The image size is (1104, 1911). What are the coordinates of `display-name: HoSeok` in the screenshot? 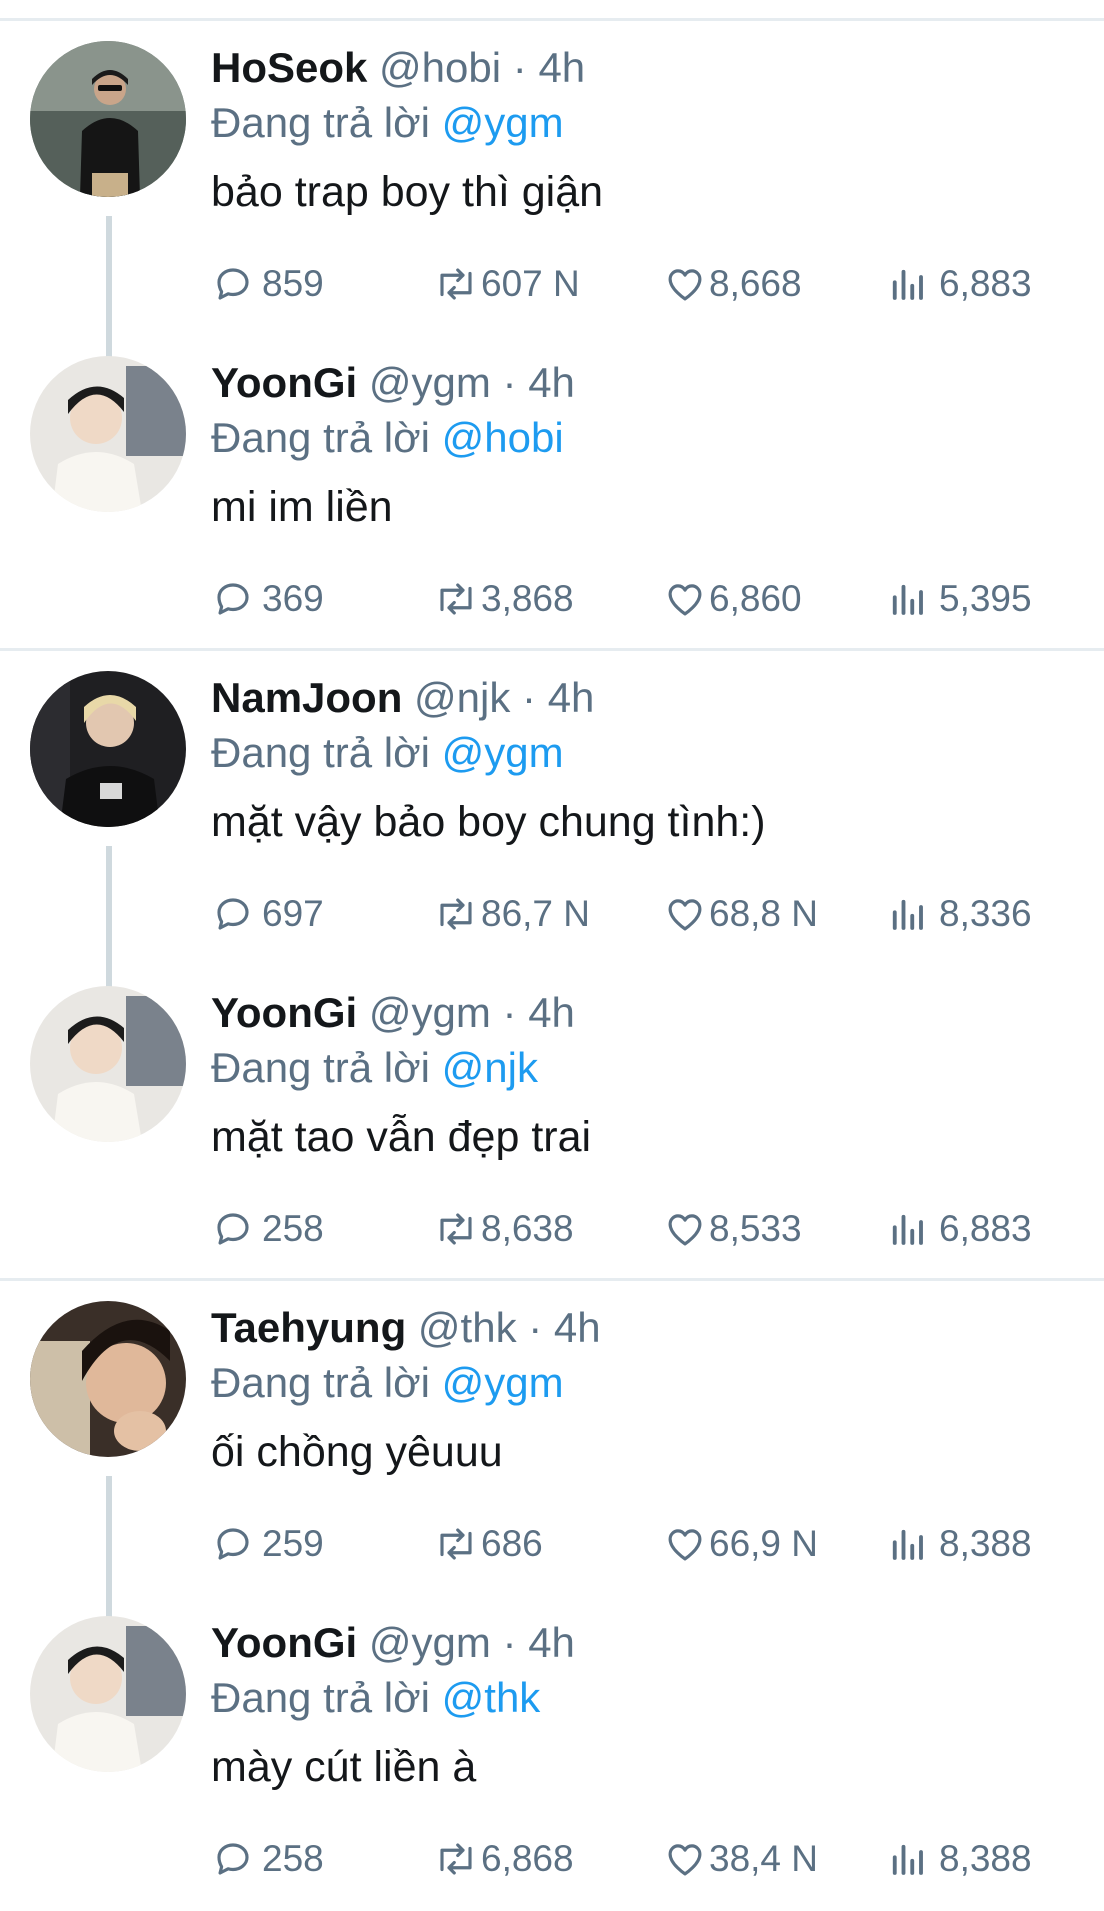 It's located at (289, 67).